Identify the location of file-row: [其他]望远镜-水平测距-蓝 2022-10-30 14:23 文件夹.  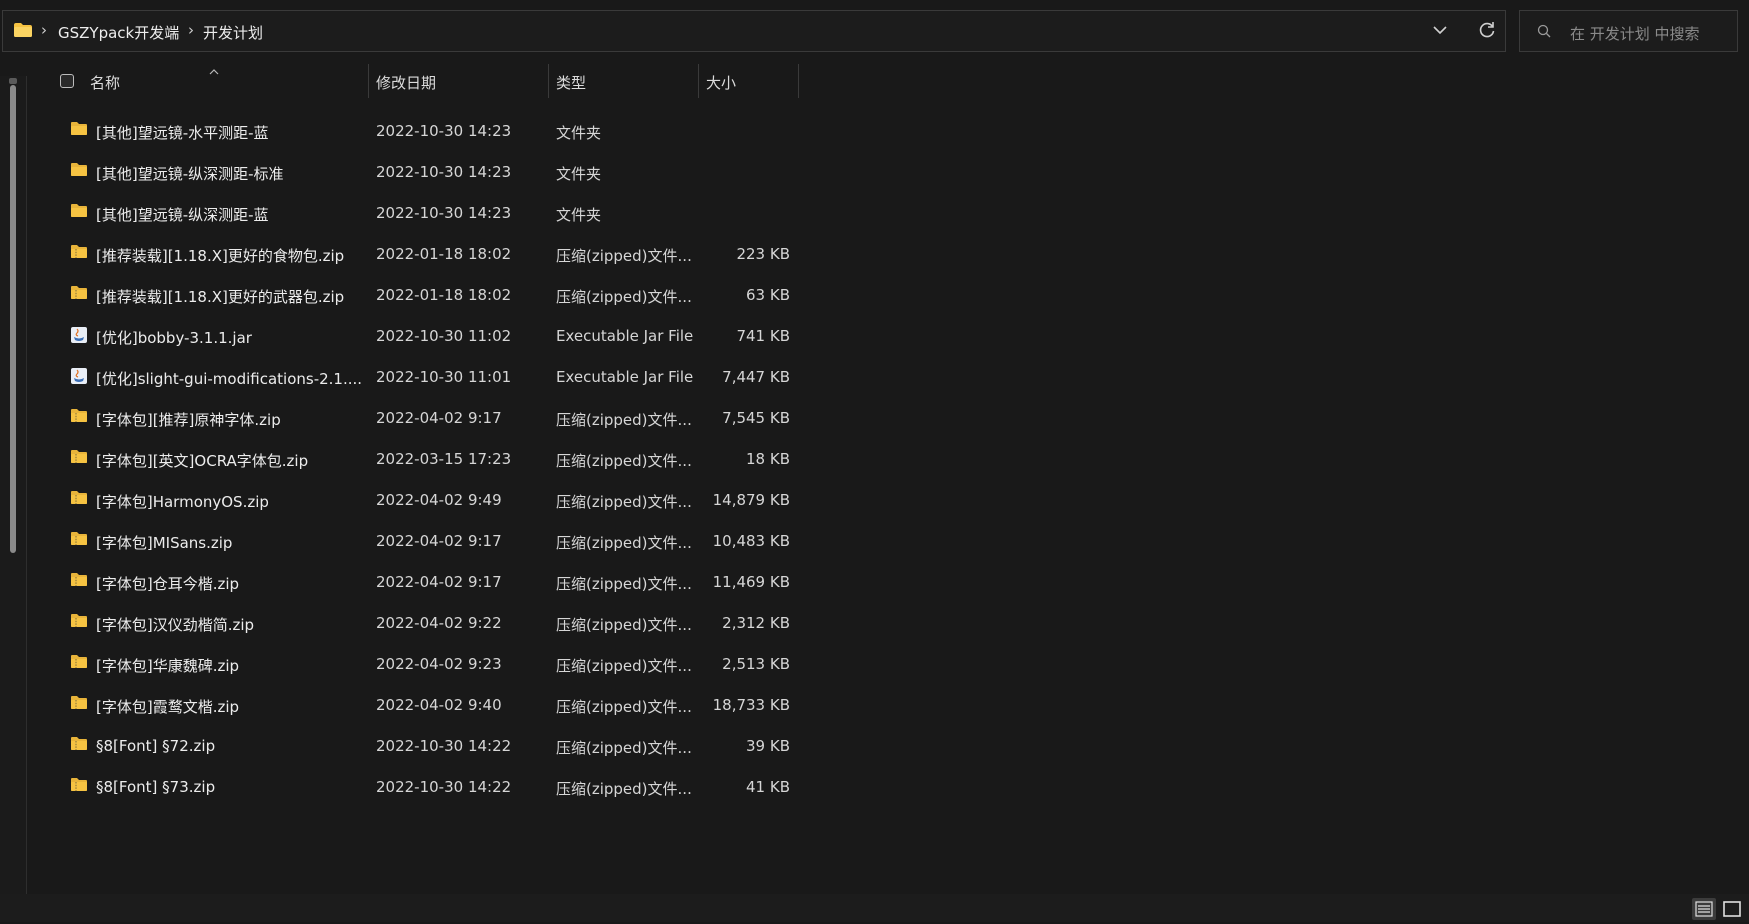
(430, 131).